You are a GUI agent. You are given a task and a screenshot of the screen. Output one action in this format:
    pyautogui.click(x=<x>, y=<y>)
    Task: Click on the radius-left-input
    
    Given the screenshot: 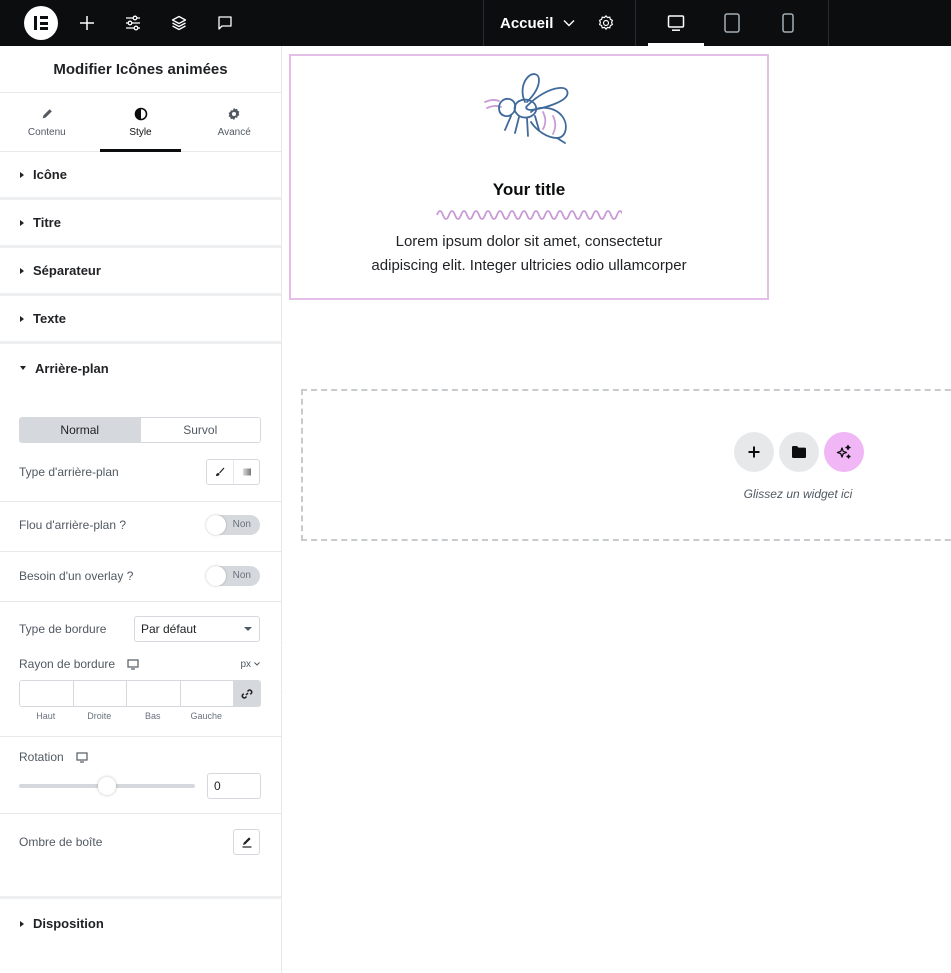 What is the action you would take?
    pyautogui.click(x=207, y=693)
    